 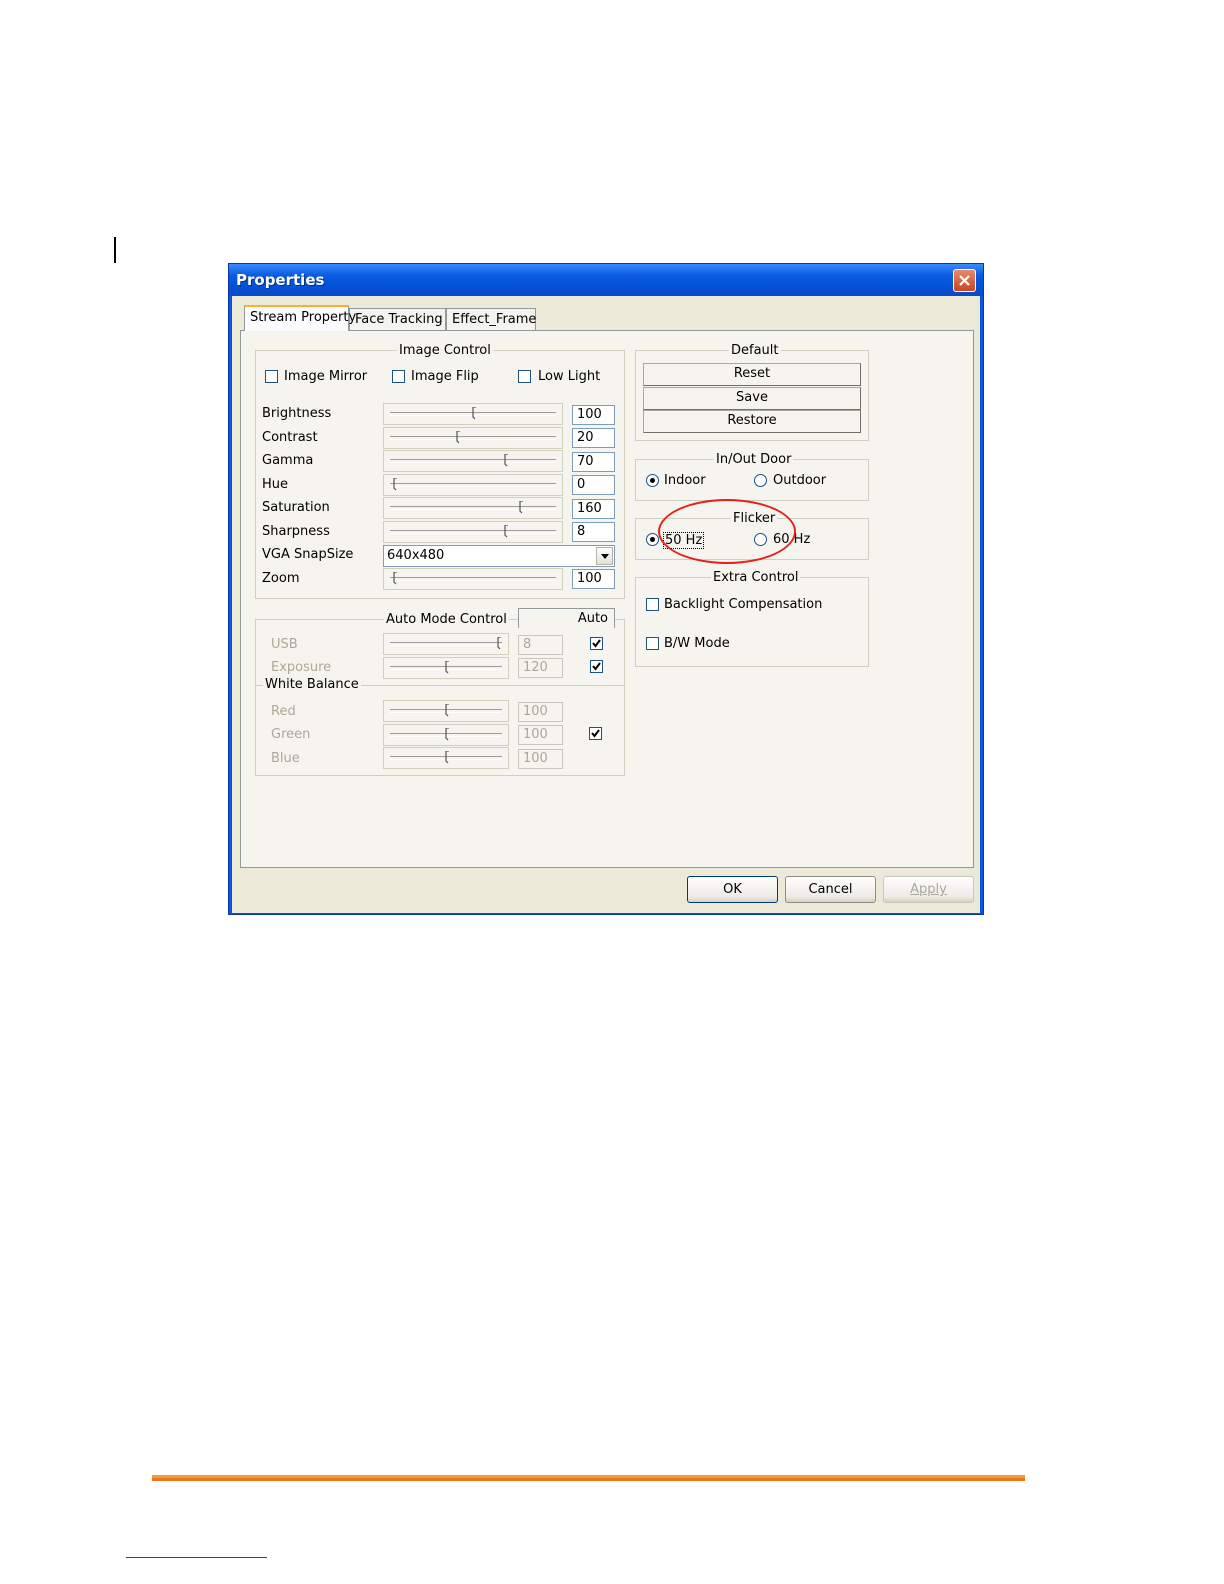 I want to click on 60hz-radio, so click(x=760, y=539).